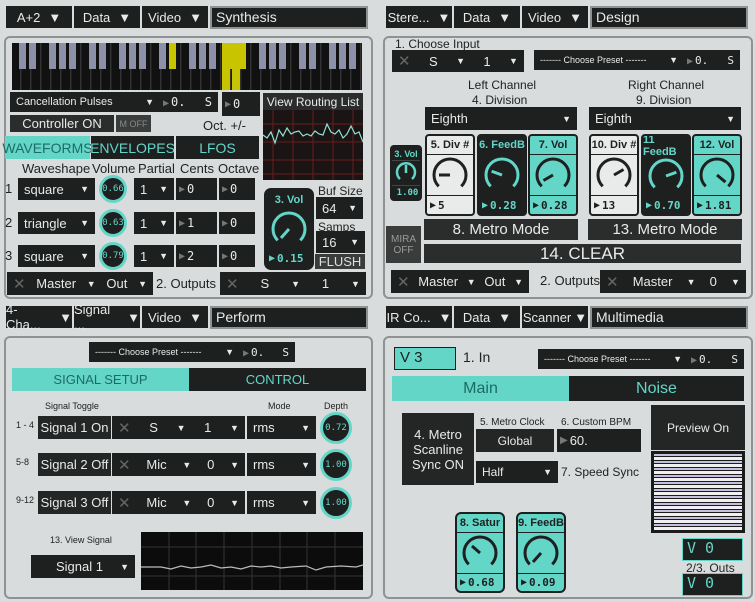 Image resolution: width=755 pixels, height=602 pixels. Describe the element at coordinates (438, 449) in the screenshot. I see `metro-scanline-sync-button: 4. Metro Scanline Sync ON` at that location.